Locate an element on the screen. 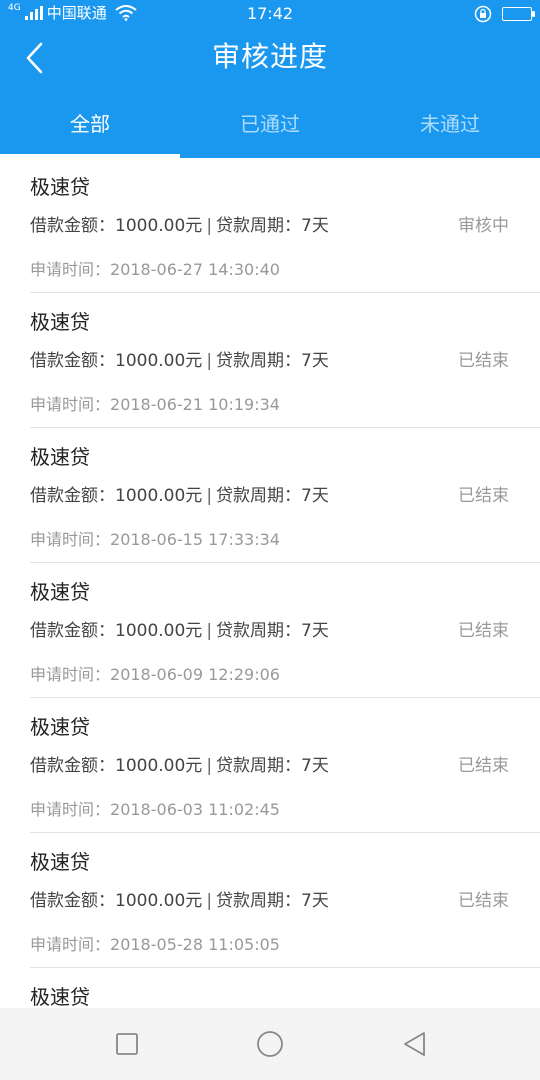 Image resolution: width=540 pixels, height=1080 pixels. apply-time-value: 2018-06-27 14:30:40 is located at coordinates (195, 269).